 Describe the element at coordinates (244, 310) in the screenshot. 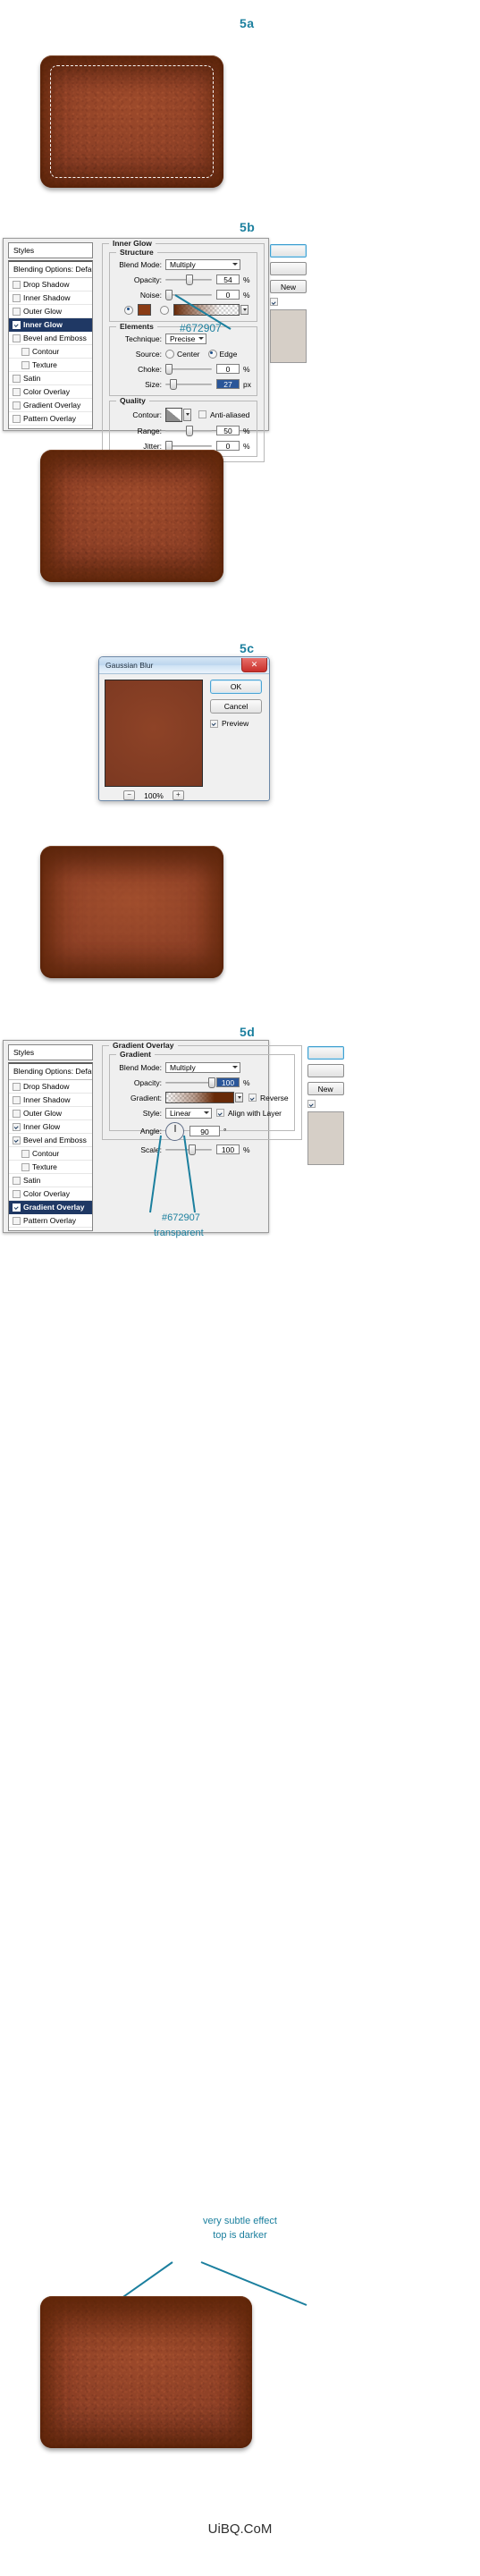

I see `glow-gradient-dropdown` at that location.